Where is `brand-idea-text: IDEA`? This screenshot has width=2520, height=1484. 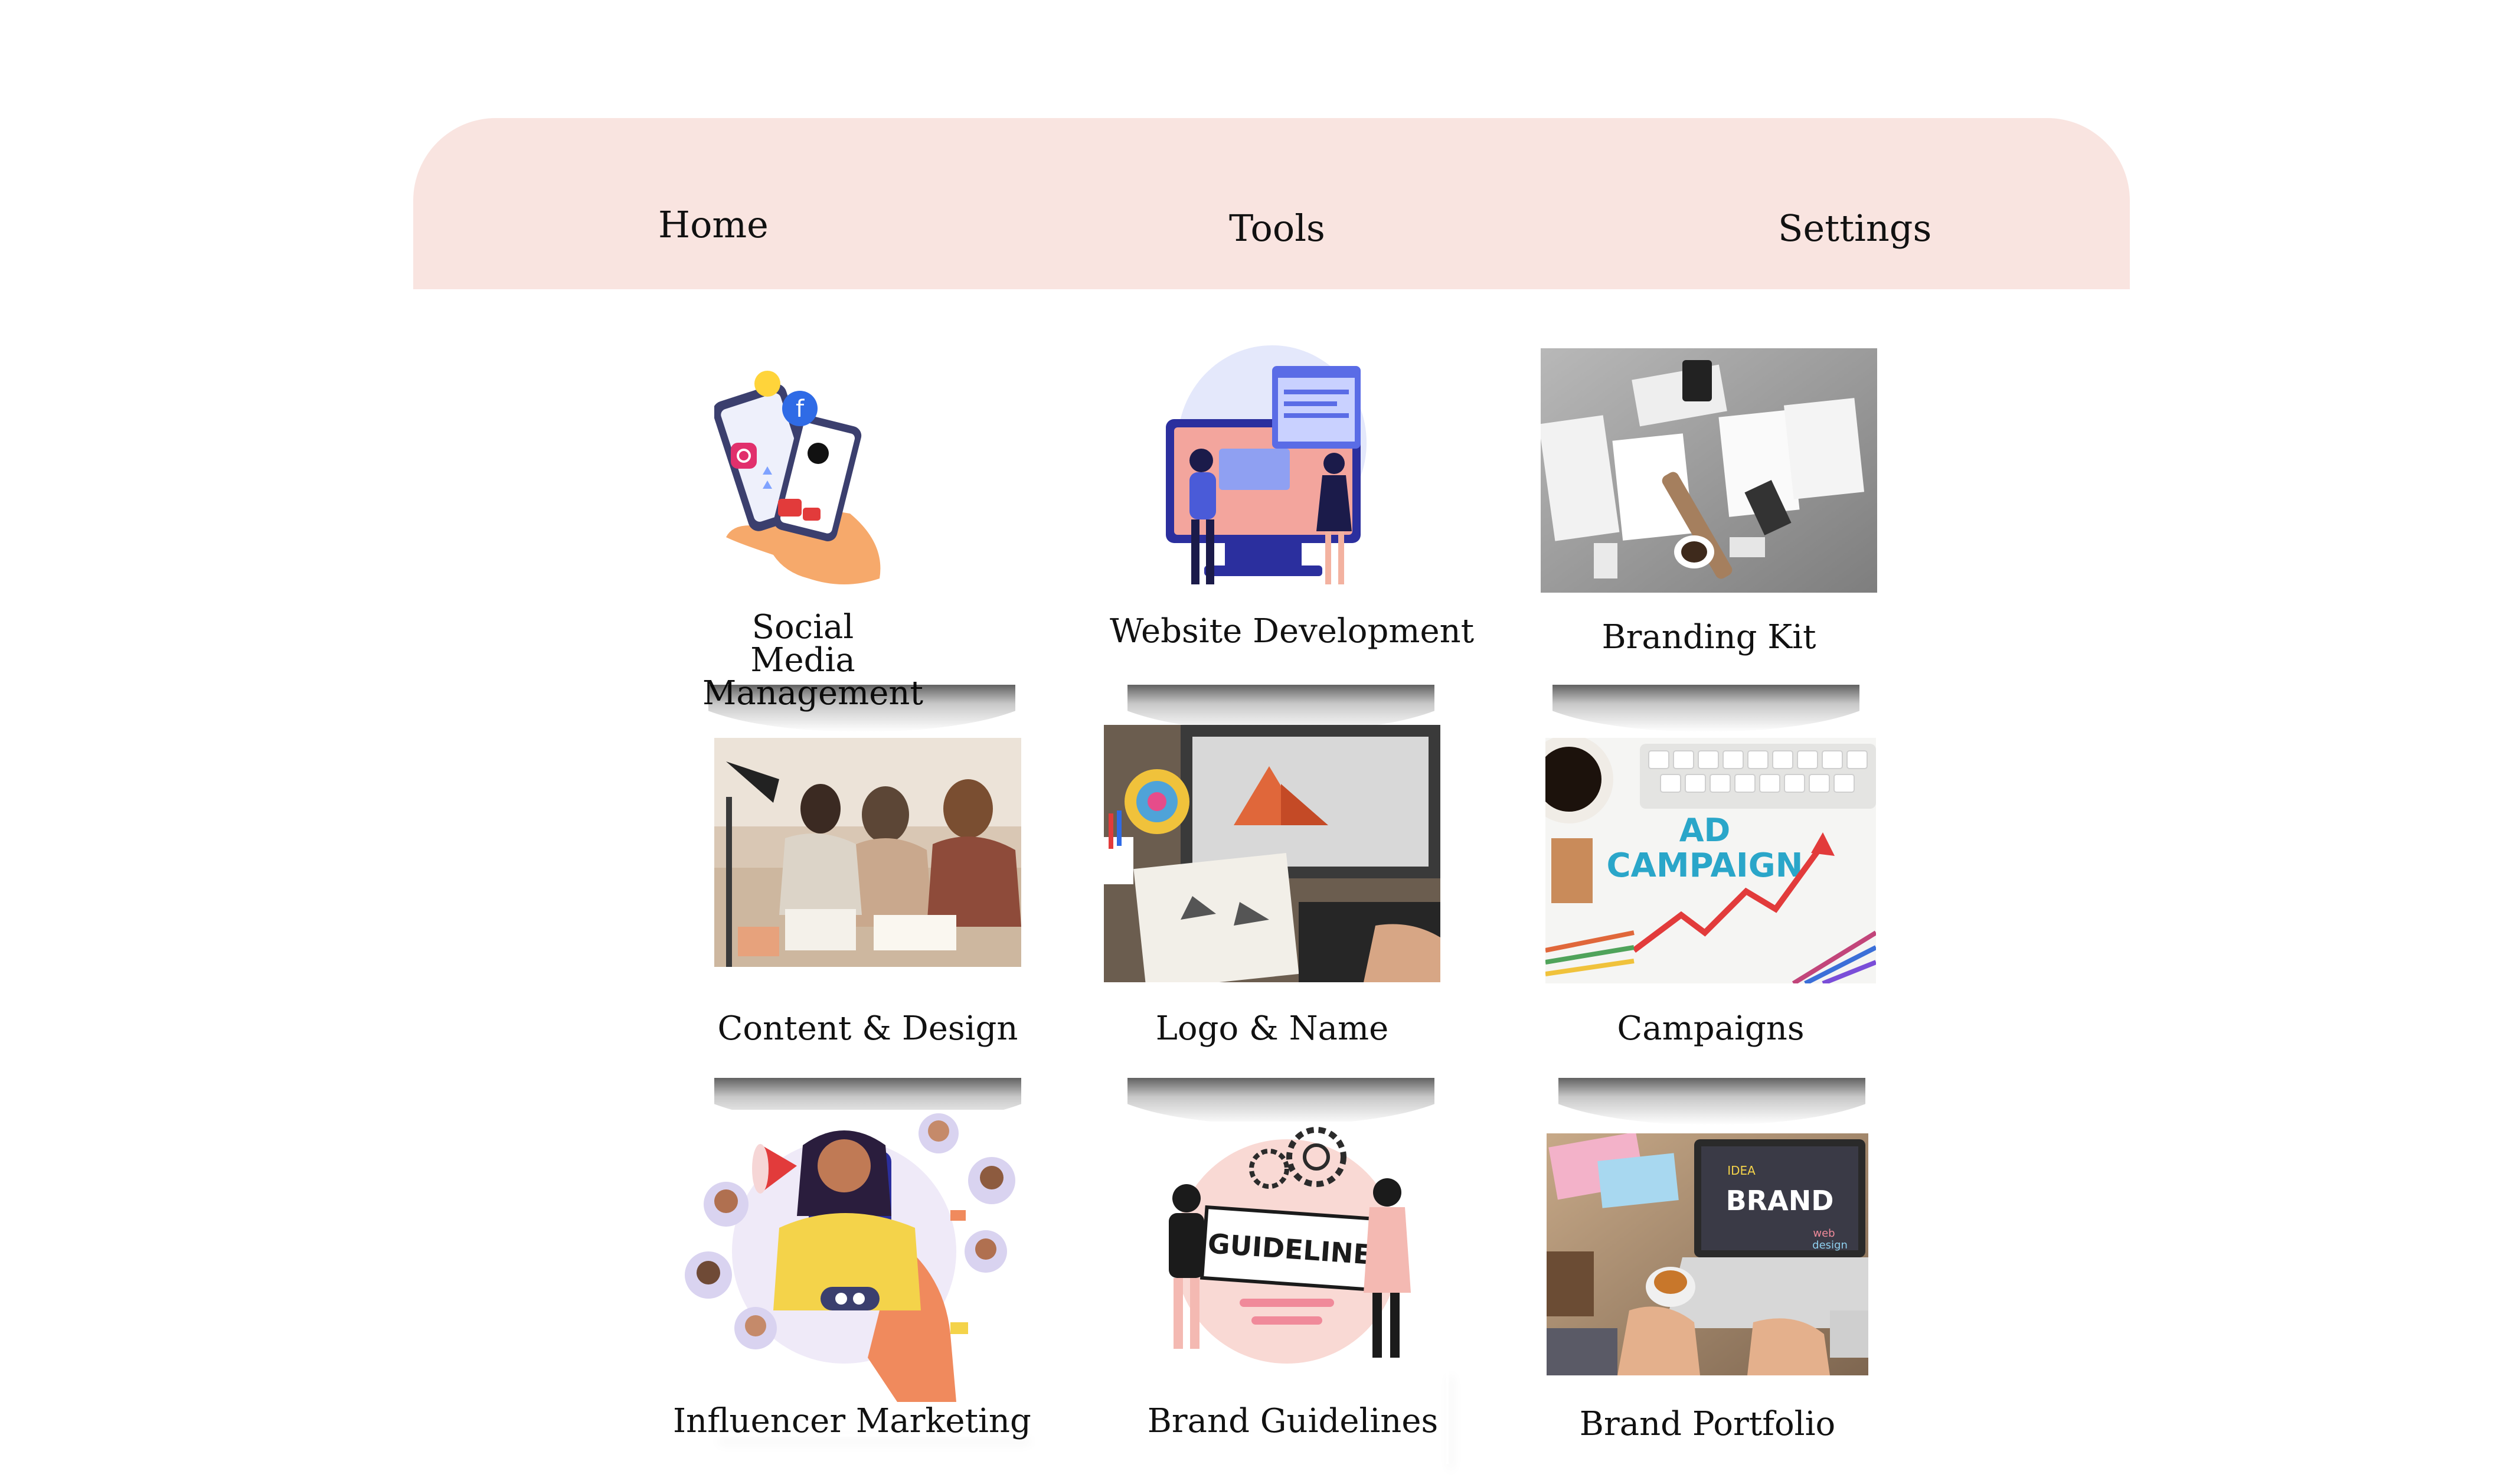 brand-idea-text: IDEA is located at coordinates (1742, 1171).